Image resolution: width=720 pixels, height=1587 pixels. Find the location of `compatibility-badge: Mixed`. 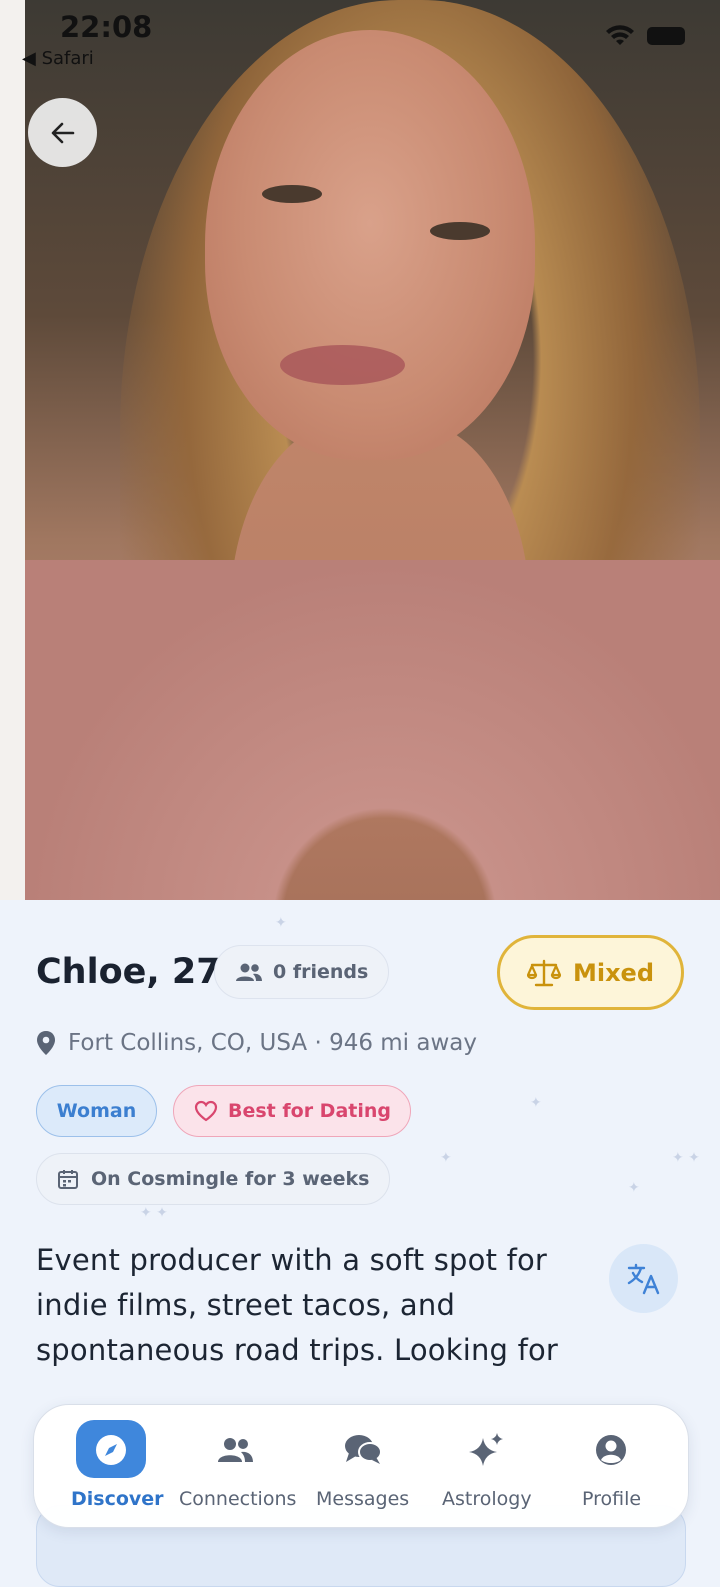

compatibility-badge: Mixed is located at coordinates (590, 972).